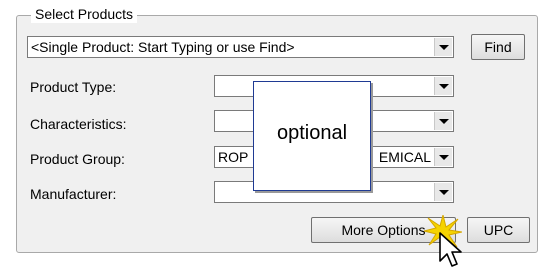 The height and width of the screenshot is (274, 545). I want to click on product-group-value-right: EMICAL, so click(404, 157).